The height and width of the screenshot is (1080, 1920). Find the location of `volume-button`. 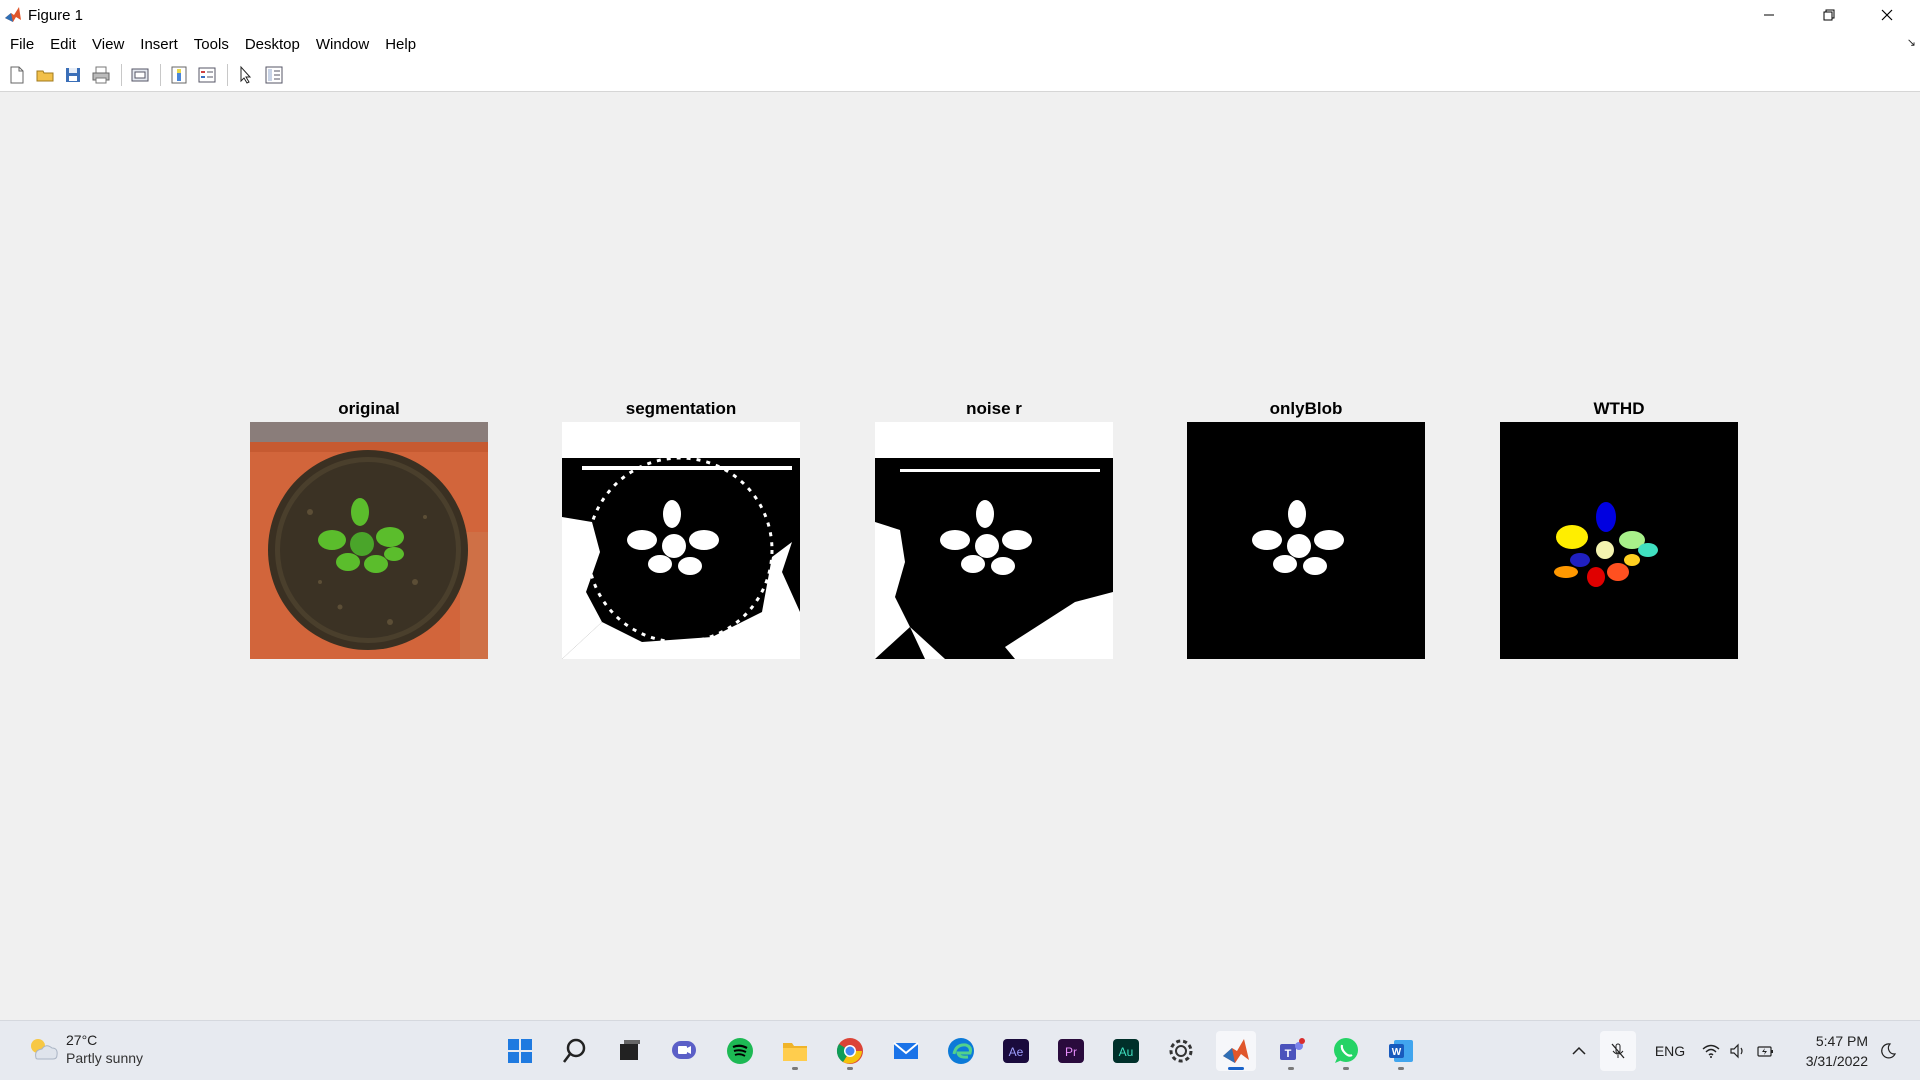

volume-button is located at coordinates (1738, 1051).